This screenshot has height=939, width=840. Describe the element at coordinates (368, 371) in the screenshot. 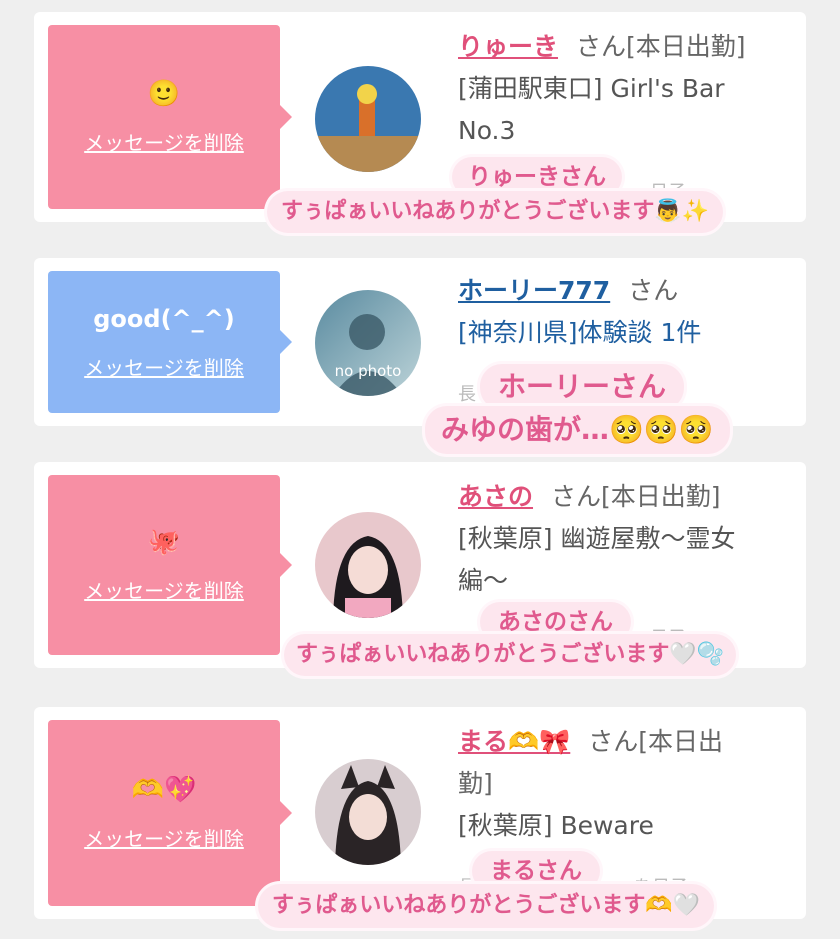

I see `avatar-text: no photo` at that location.